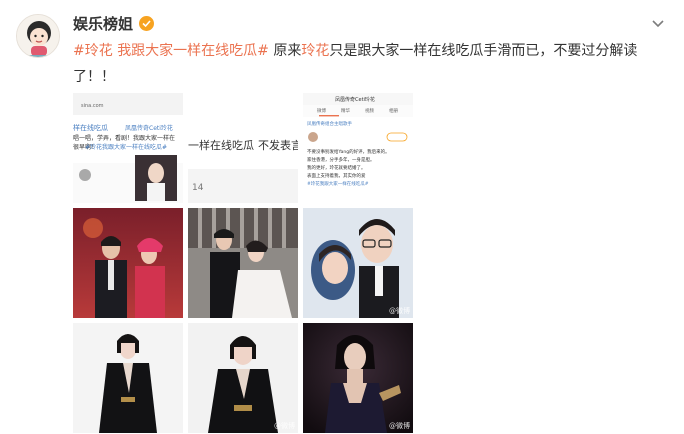 The height and width of the screenshot is (434, 684). Describe the element at coordinates (147, 23) in the screenshot. I see `verified-badge-icon` at that location.